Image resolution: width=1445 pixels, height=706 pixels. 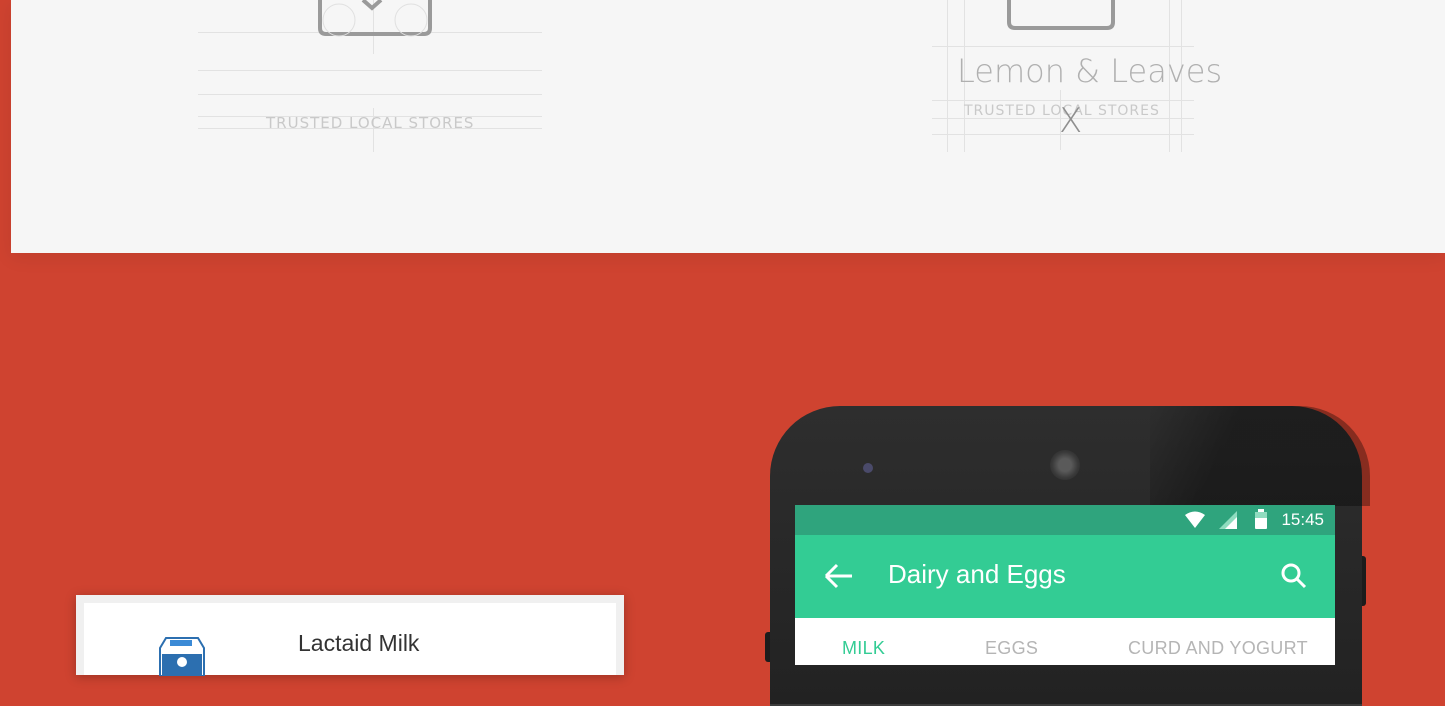 What do you see at coordinates (1261, 519) in the screenshot?
I see `battery-icon` at bounding box center [1261, 519].